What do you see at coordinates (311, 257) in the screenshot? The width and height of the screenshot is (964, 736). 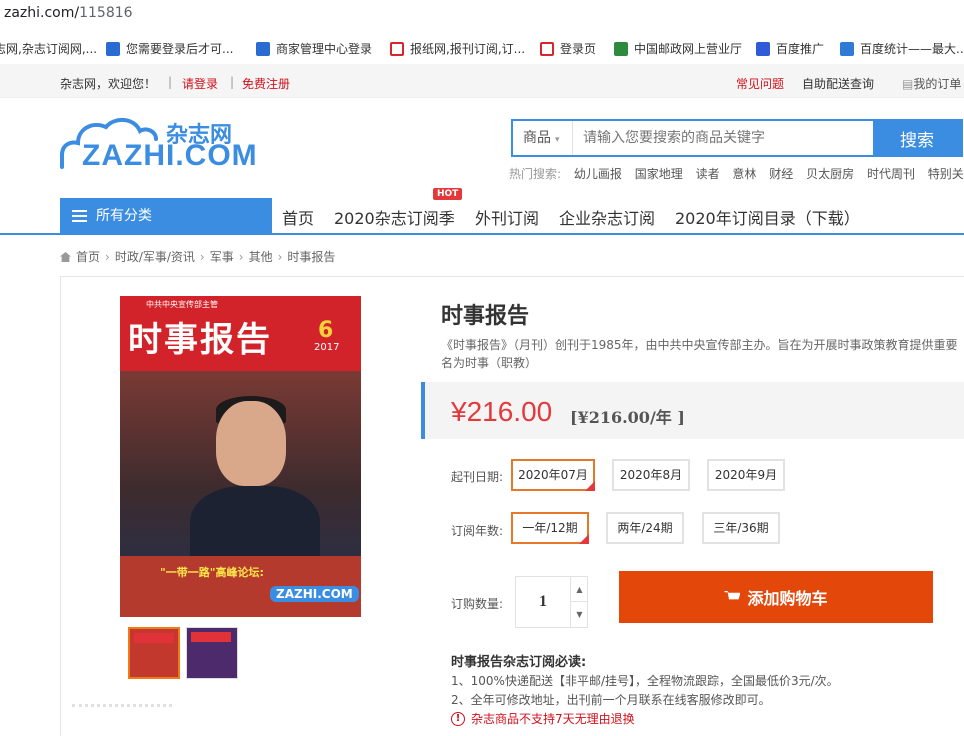 I see `breadcrumb-item: 时事报告` at bounding box center [311, 257].